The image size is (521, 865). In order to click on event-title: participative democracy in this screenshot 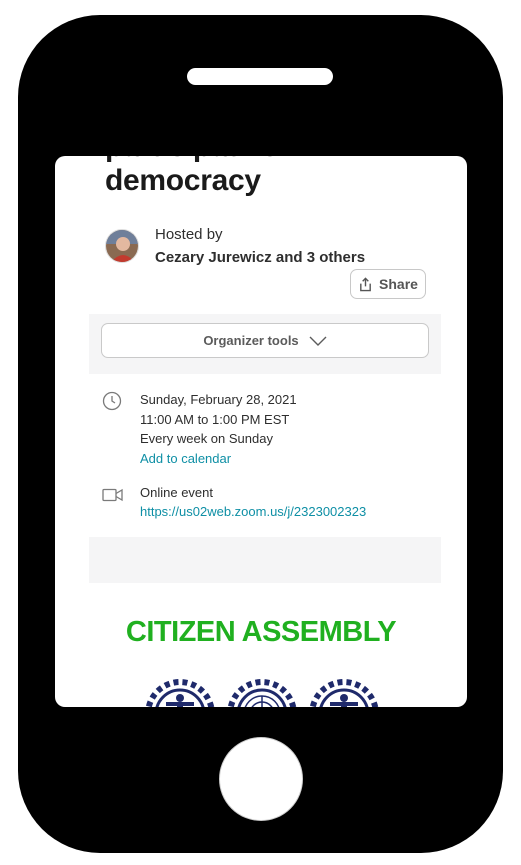, I will do `click(191, 177)`.